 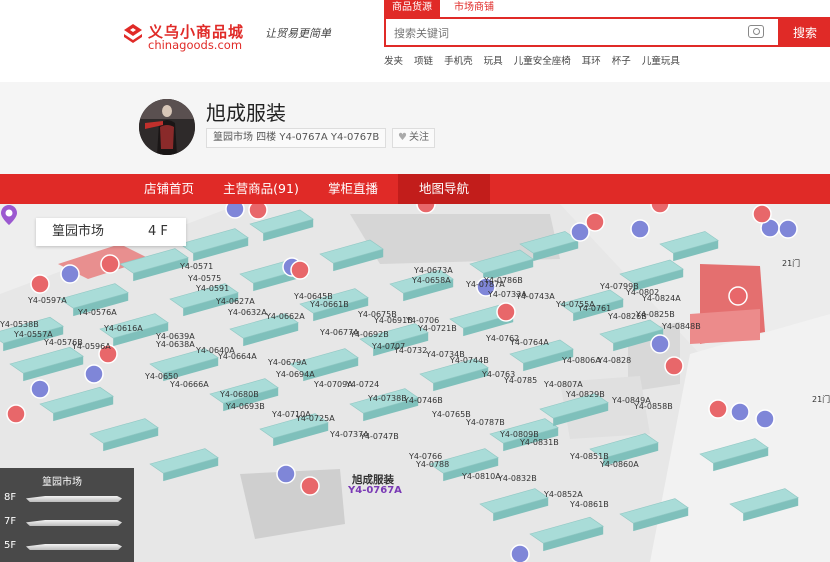 What do you see at coordinates (123, 328) in the screenshot?
I see `stall-label: Y4-0616A` at bounding box center [123, 328].